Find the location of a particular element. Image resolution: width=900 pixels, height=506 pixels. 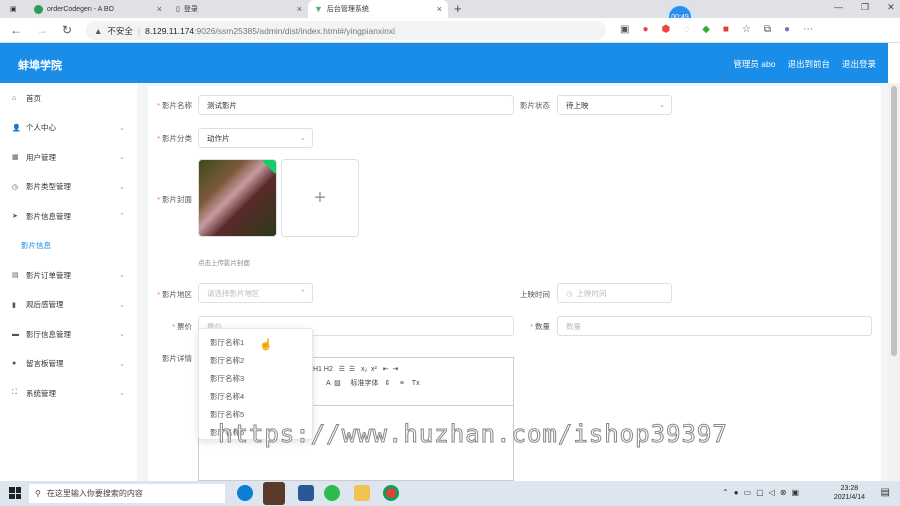

extension-icon: ▣ is located at coordinates (624, 29).